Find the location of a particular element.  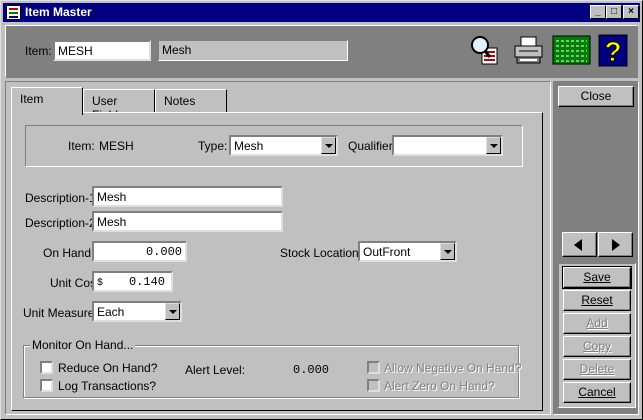

alert-zero-label: Alert Zero On Hand? is located at coordinates (439, 386).